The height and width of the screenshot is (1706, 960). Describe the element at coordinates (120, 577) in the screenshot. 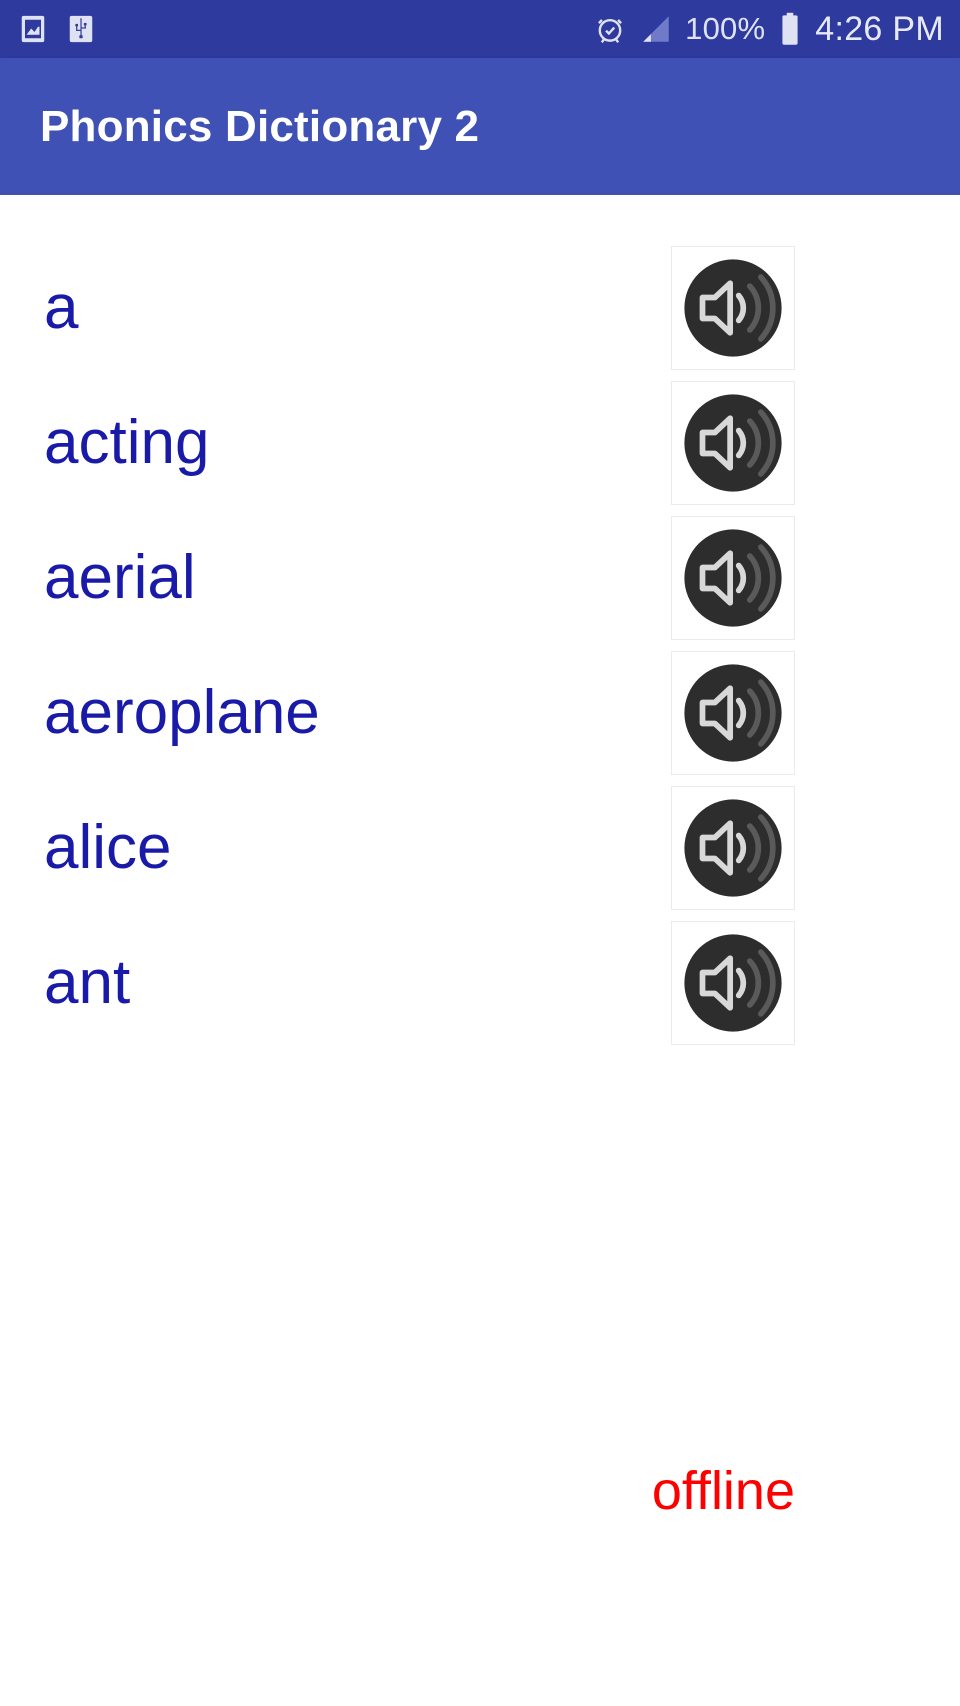

I see `word-label: aerial` at that location.